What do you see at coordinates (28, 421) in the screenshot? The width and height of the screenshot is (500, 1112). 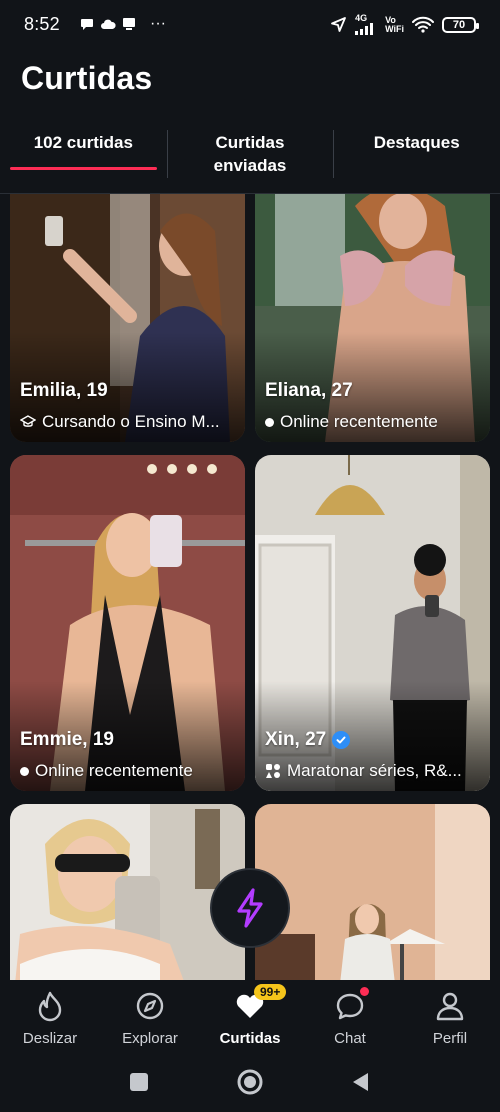 I see `graduation-cap-icon` at bounding box center [28, 421].